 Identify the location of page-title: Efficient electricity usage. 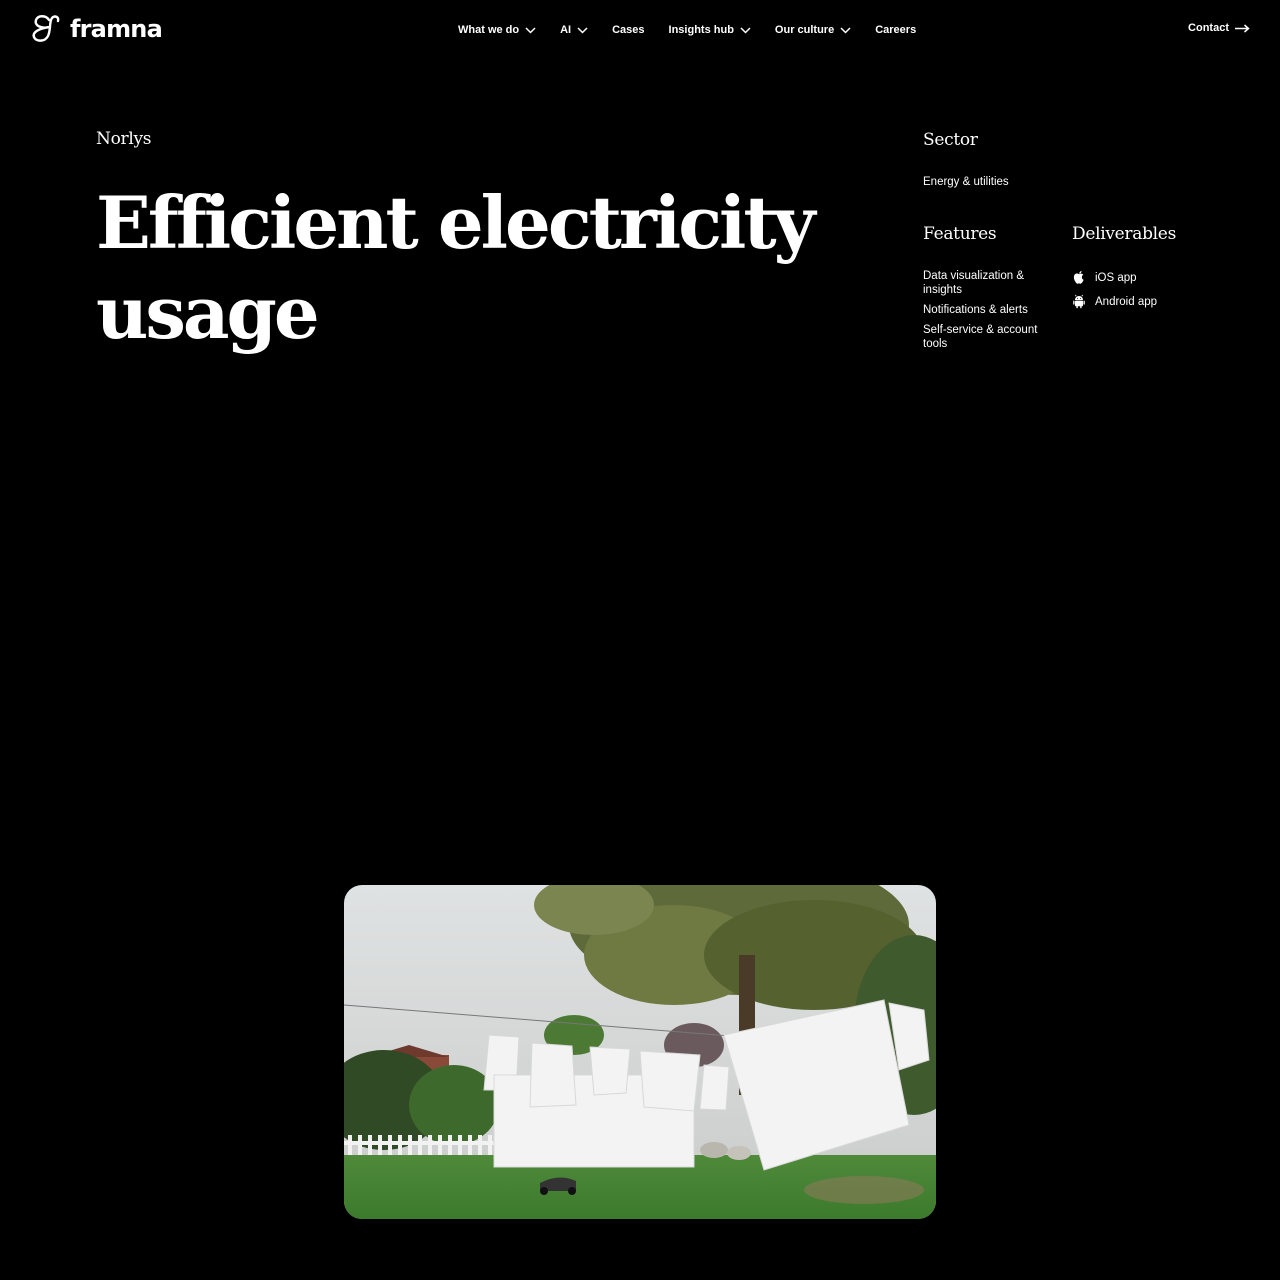
(456, 268).